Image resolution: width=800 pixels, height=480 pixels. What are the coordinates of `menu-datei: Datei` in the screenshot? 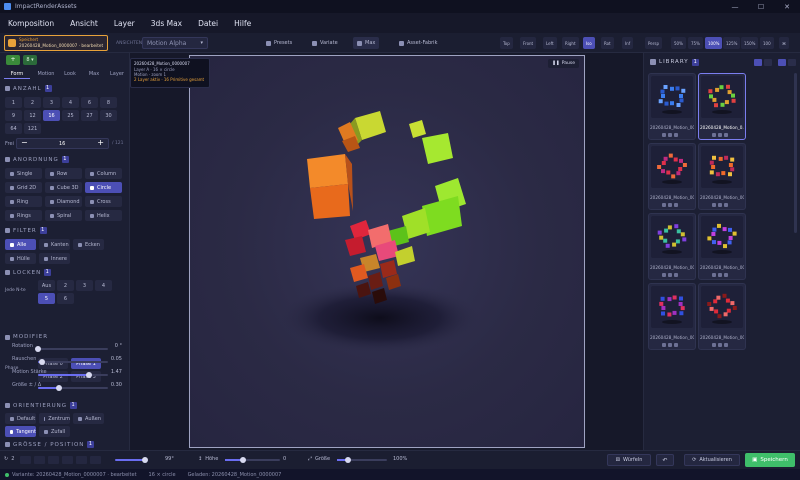 It's located at (208, 23).